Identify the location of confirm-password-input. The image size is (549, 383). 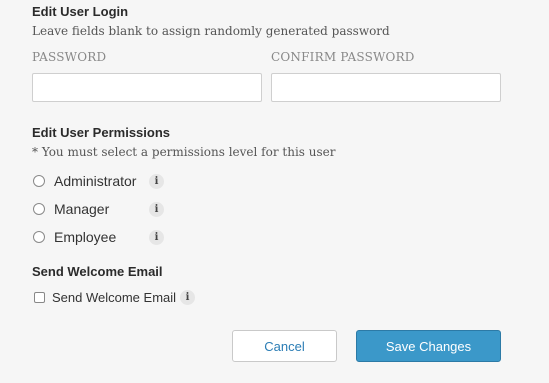
(386, 87).